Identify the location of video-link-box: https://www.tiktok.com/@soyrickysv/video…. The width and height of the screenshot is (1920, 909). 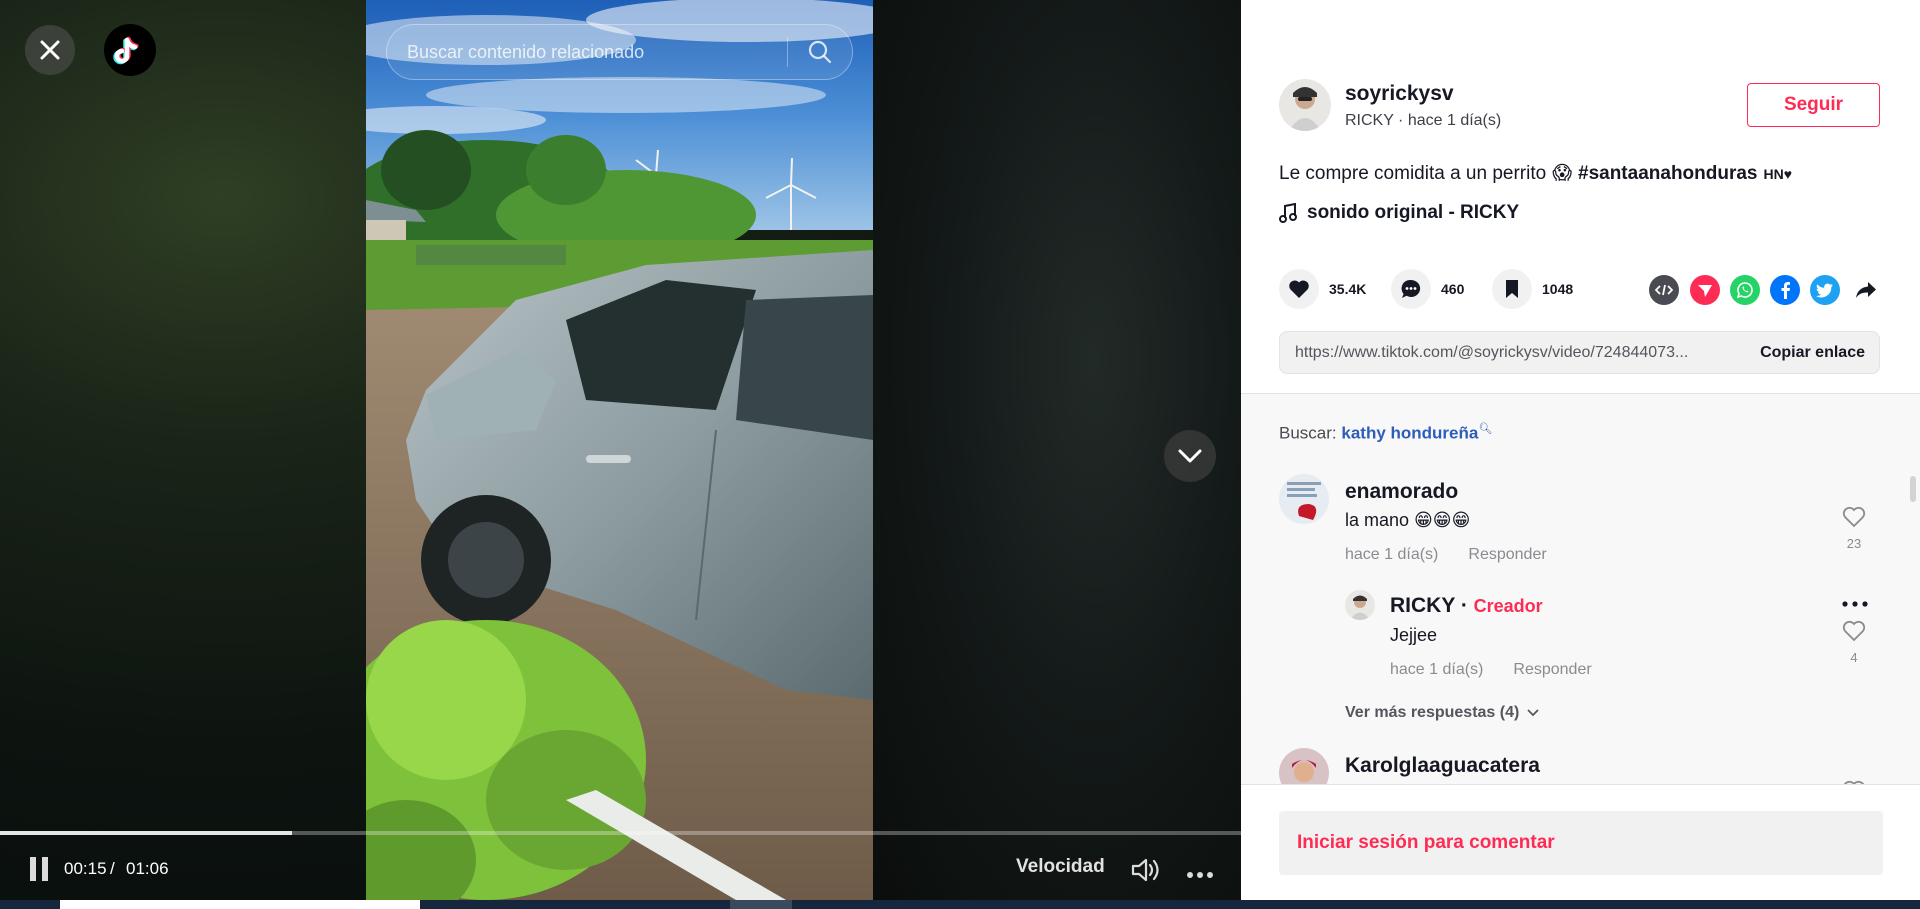
(1579, 352).